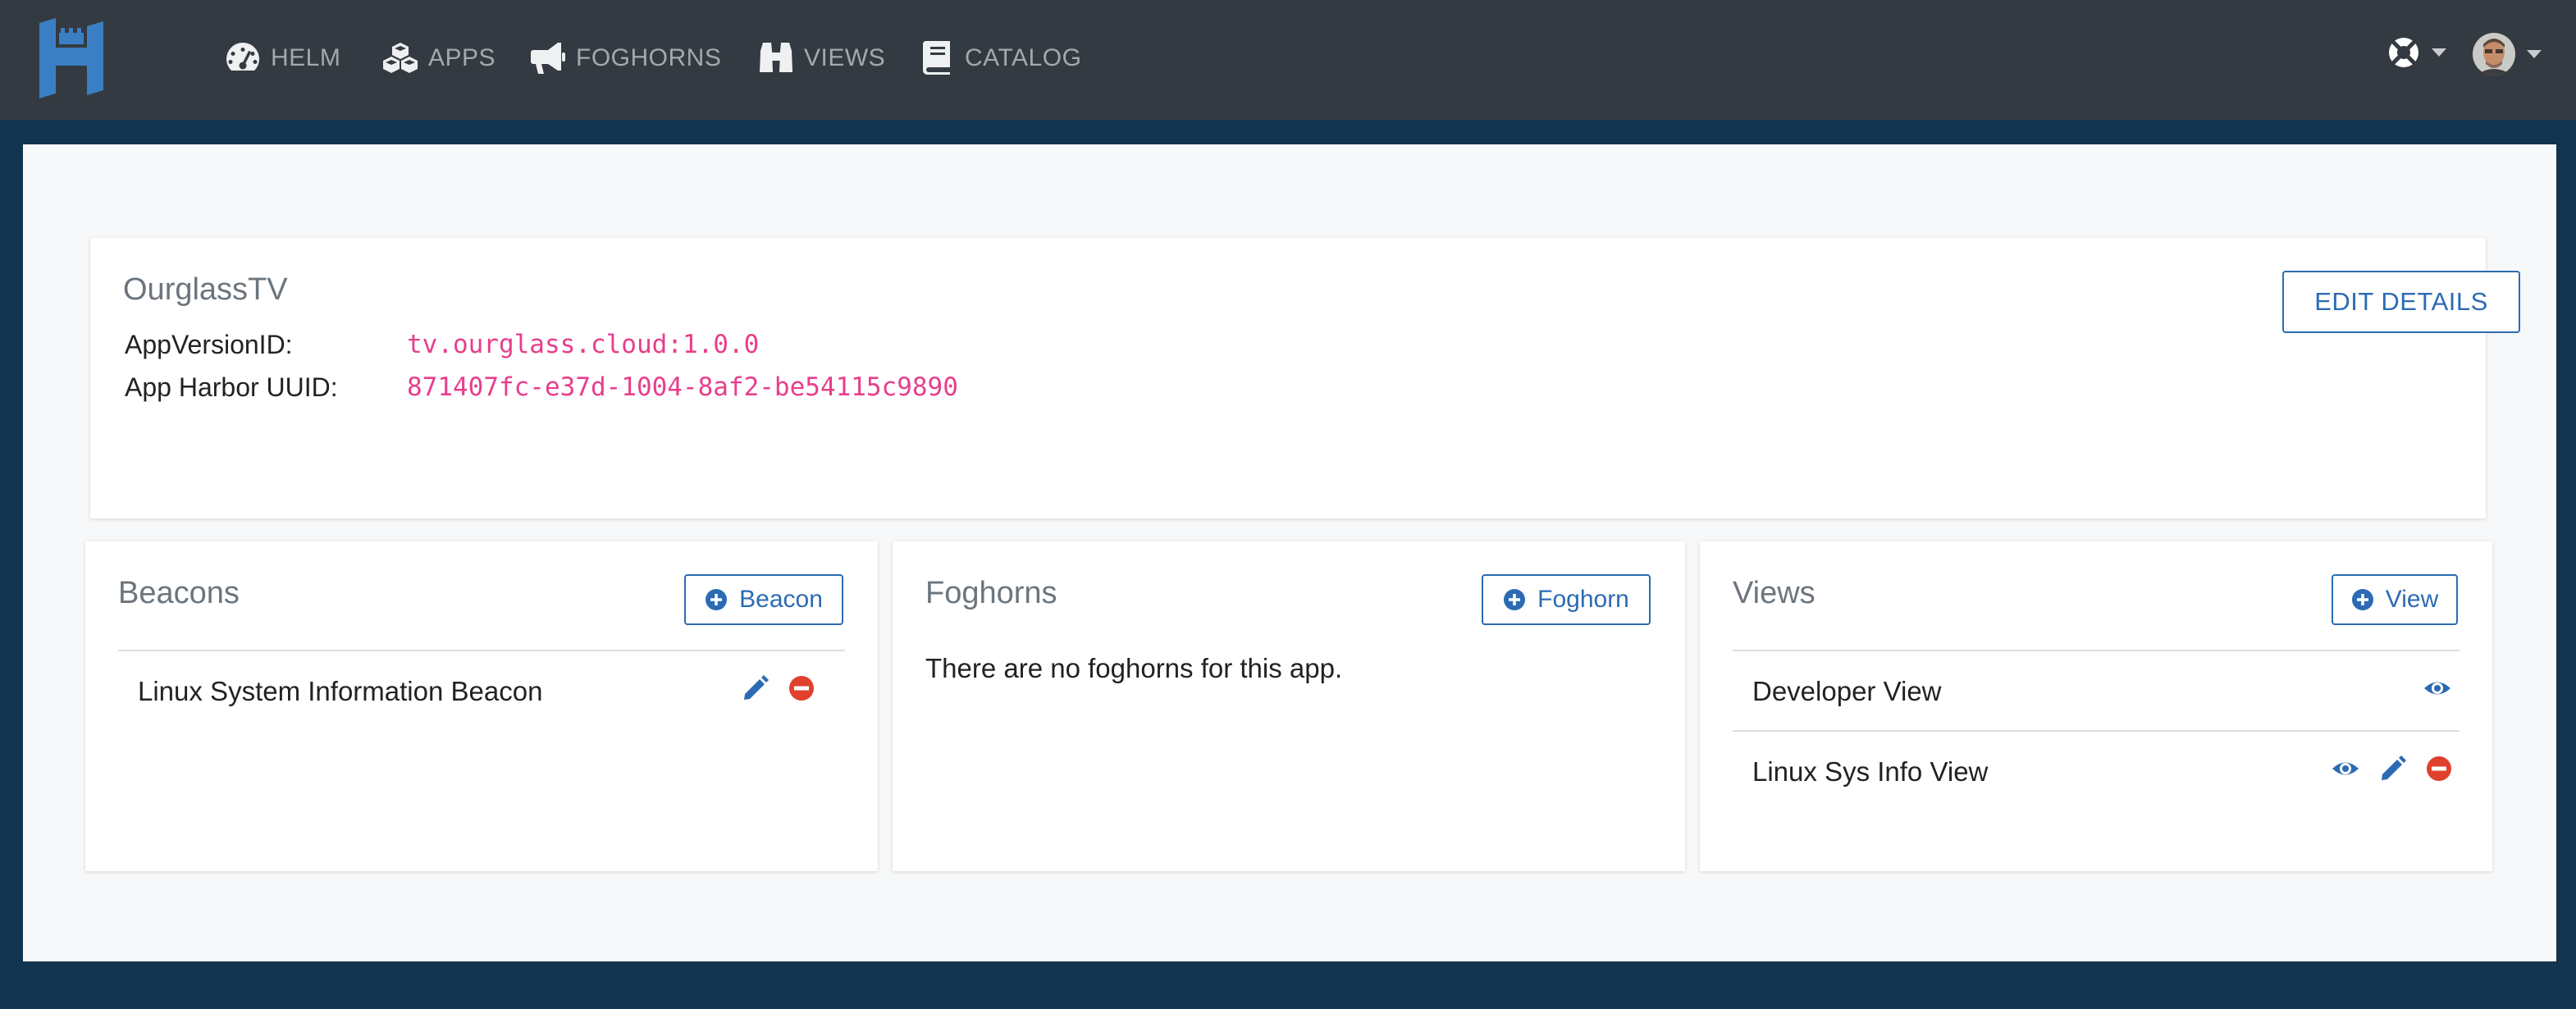 The height and width of the screenshot is (1009, 2576). I want to click on foghorns-empty-message: There are no foghorns for this app., so click(1134, 668).